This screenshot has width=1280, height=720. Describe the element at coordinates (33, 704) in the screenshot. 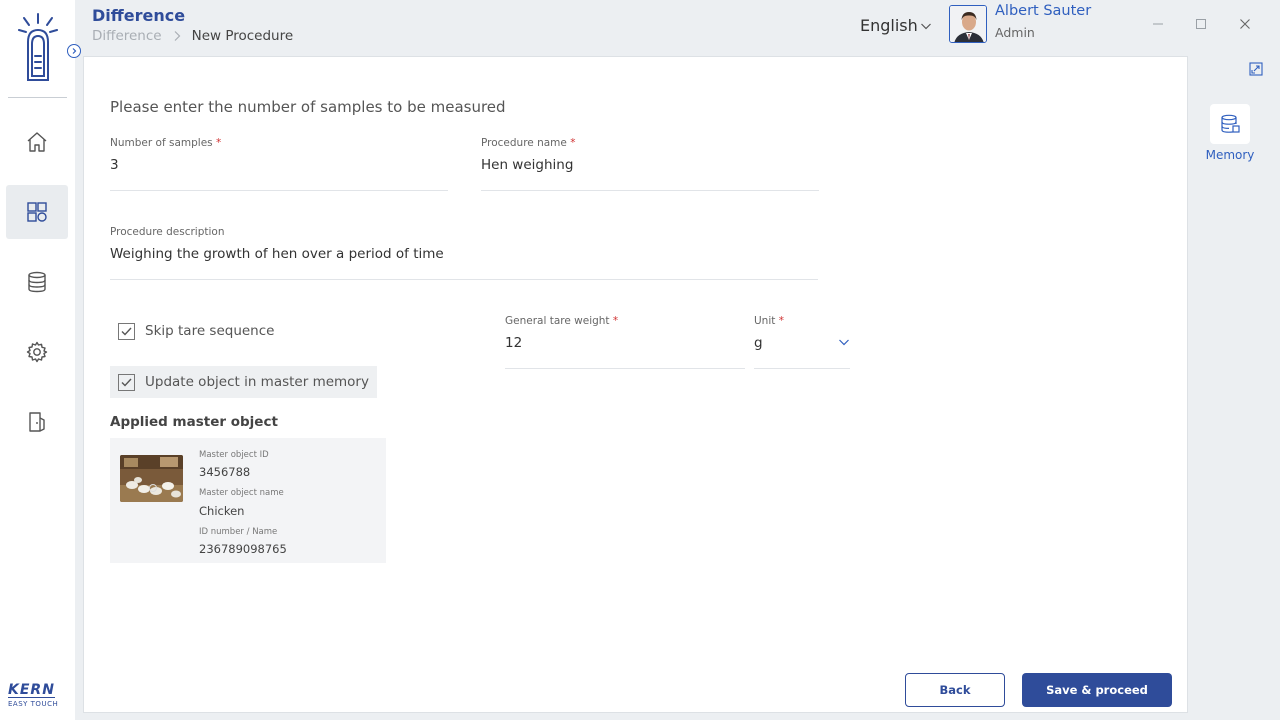

I see `brand-tagline: EASY TOUCH` at that location.